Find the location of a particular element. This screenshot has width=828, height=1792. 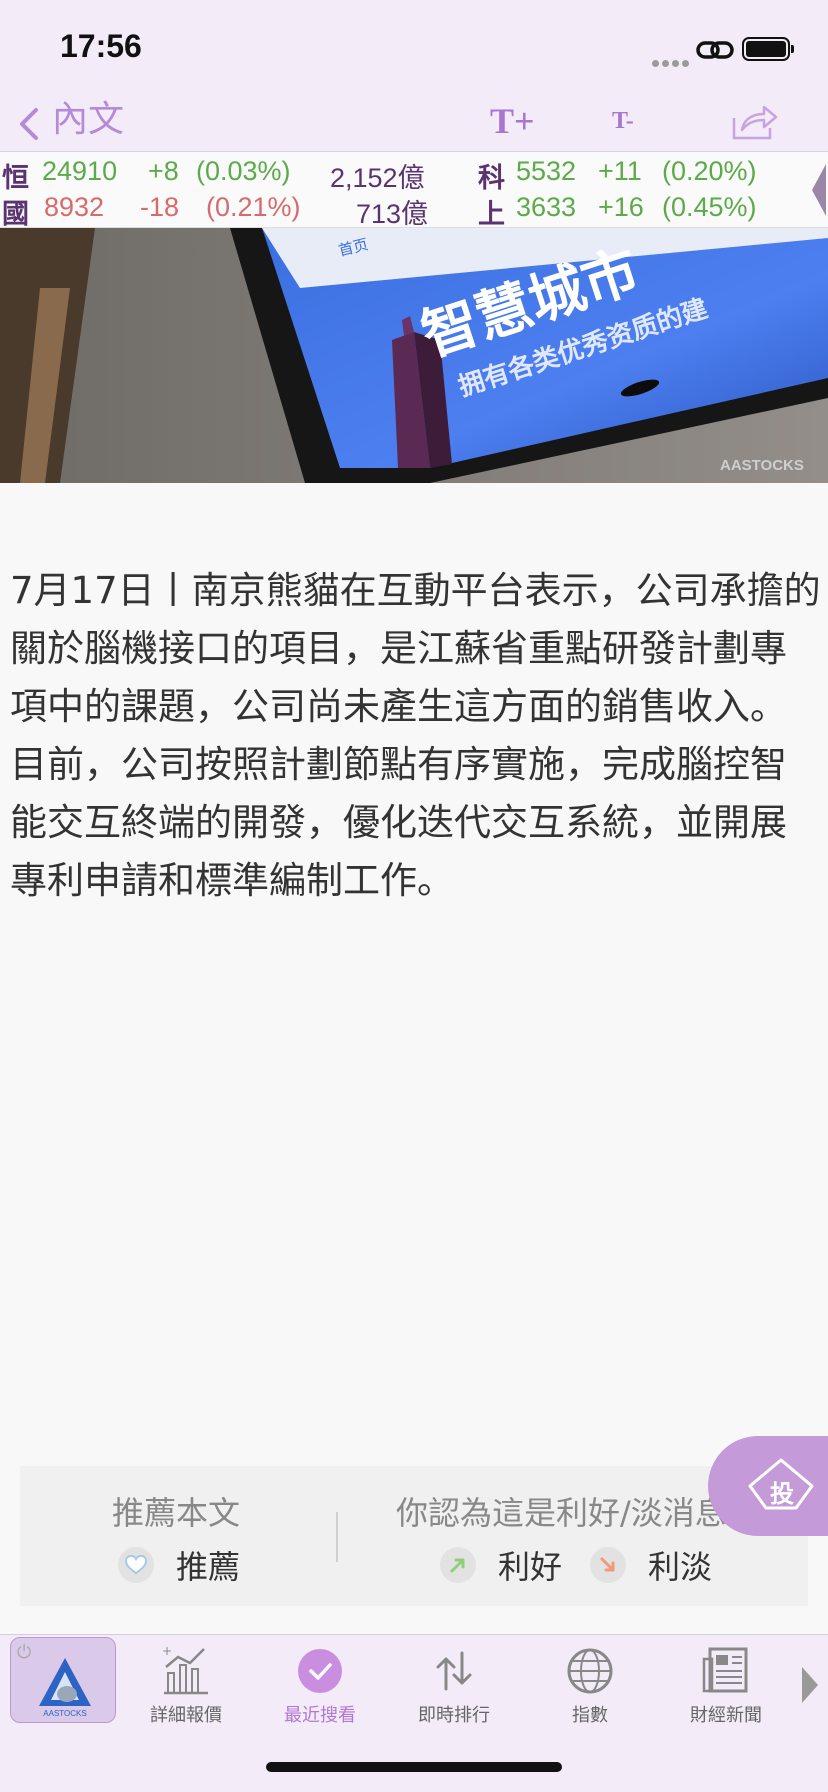

bad-news-label: 利淡 is located at coordinates (680, 1567).